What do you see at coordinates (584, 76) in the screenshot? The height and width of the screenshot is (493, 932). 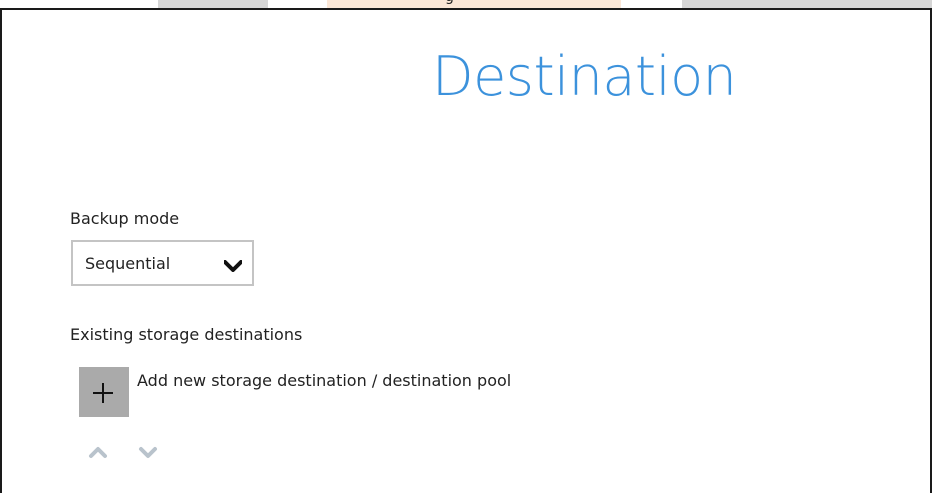 I see `page-title: Destination` at bounding box center [584, 76].